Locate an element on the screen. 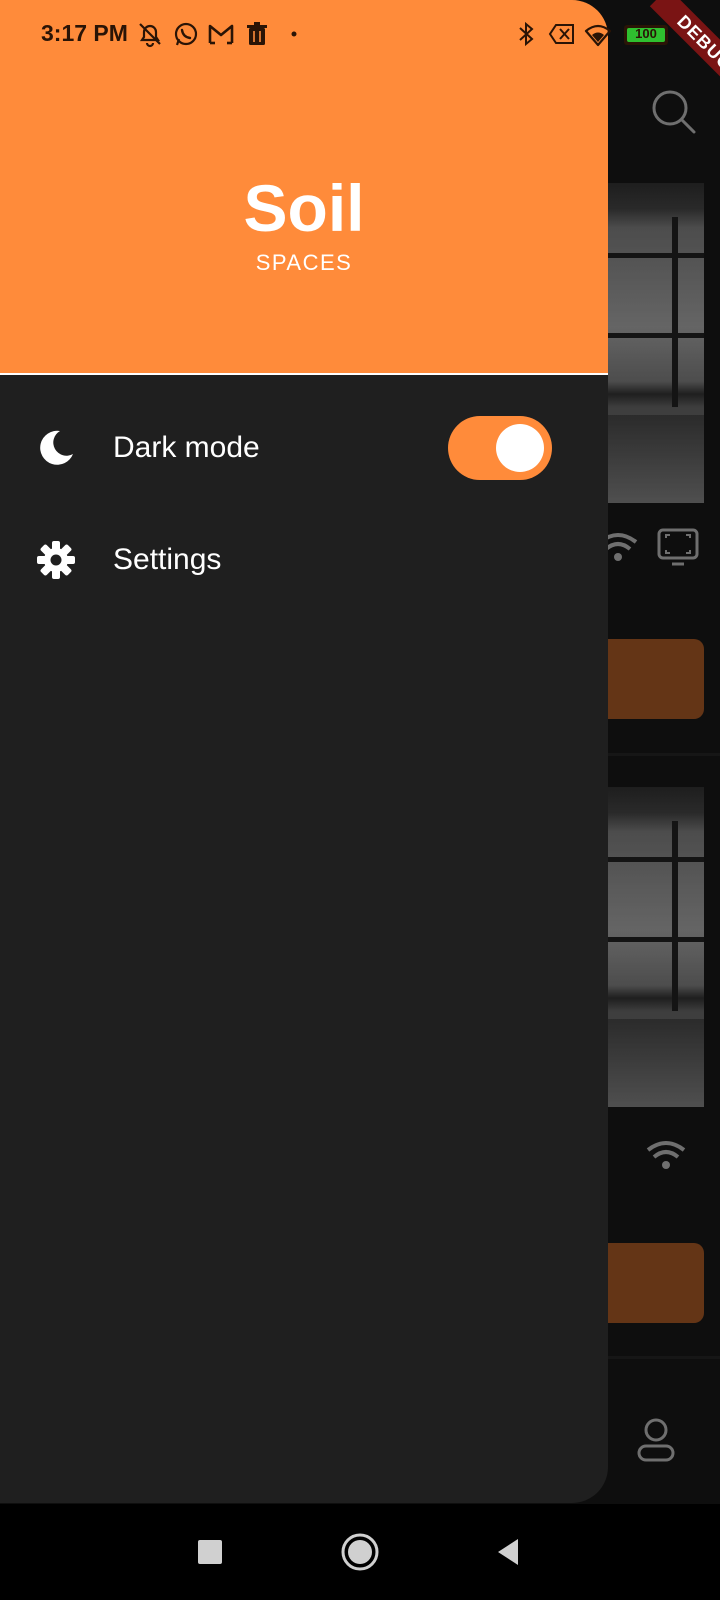 The image size is (720, 1600). dot-icon is located at coordinates (294, 34).